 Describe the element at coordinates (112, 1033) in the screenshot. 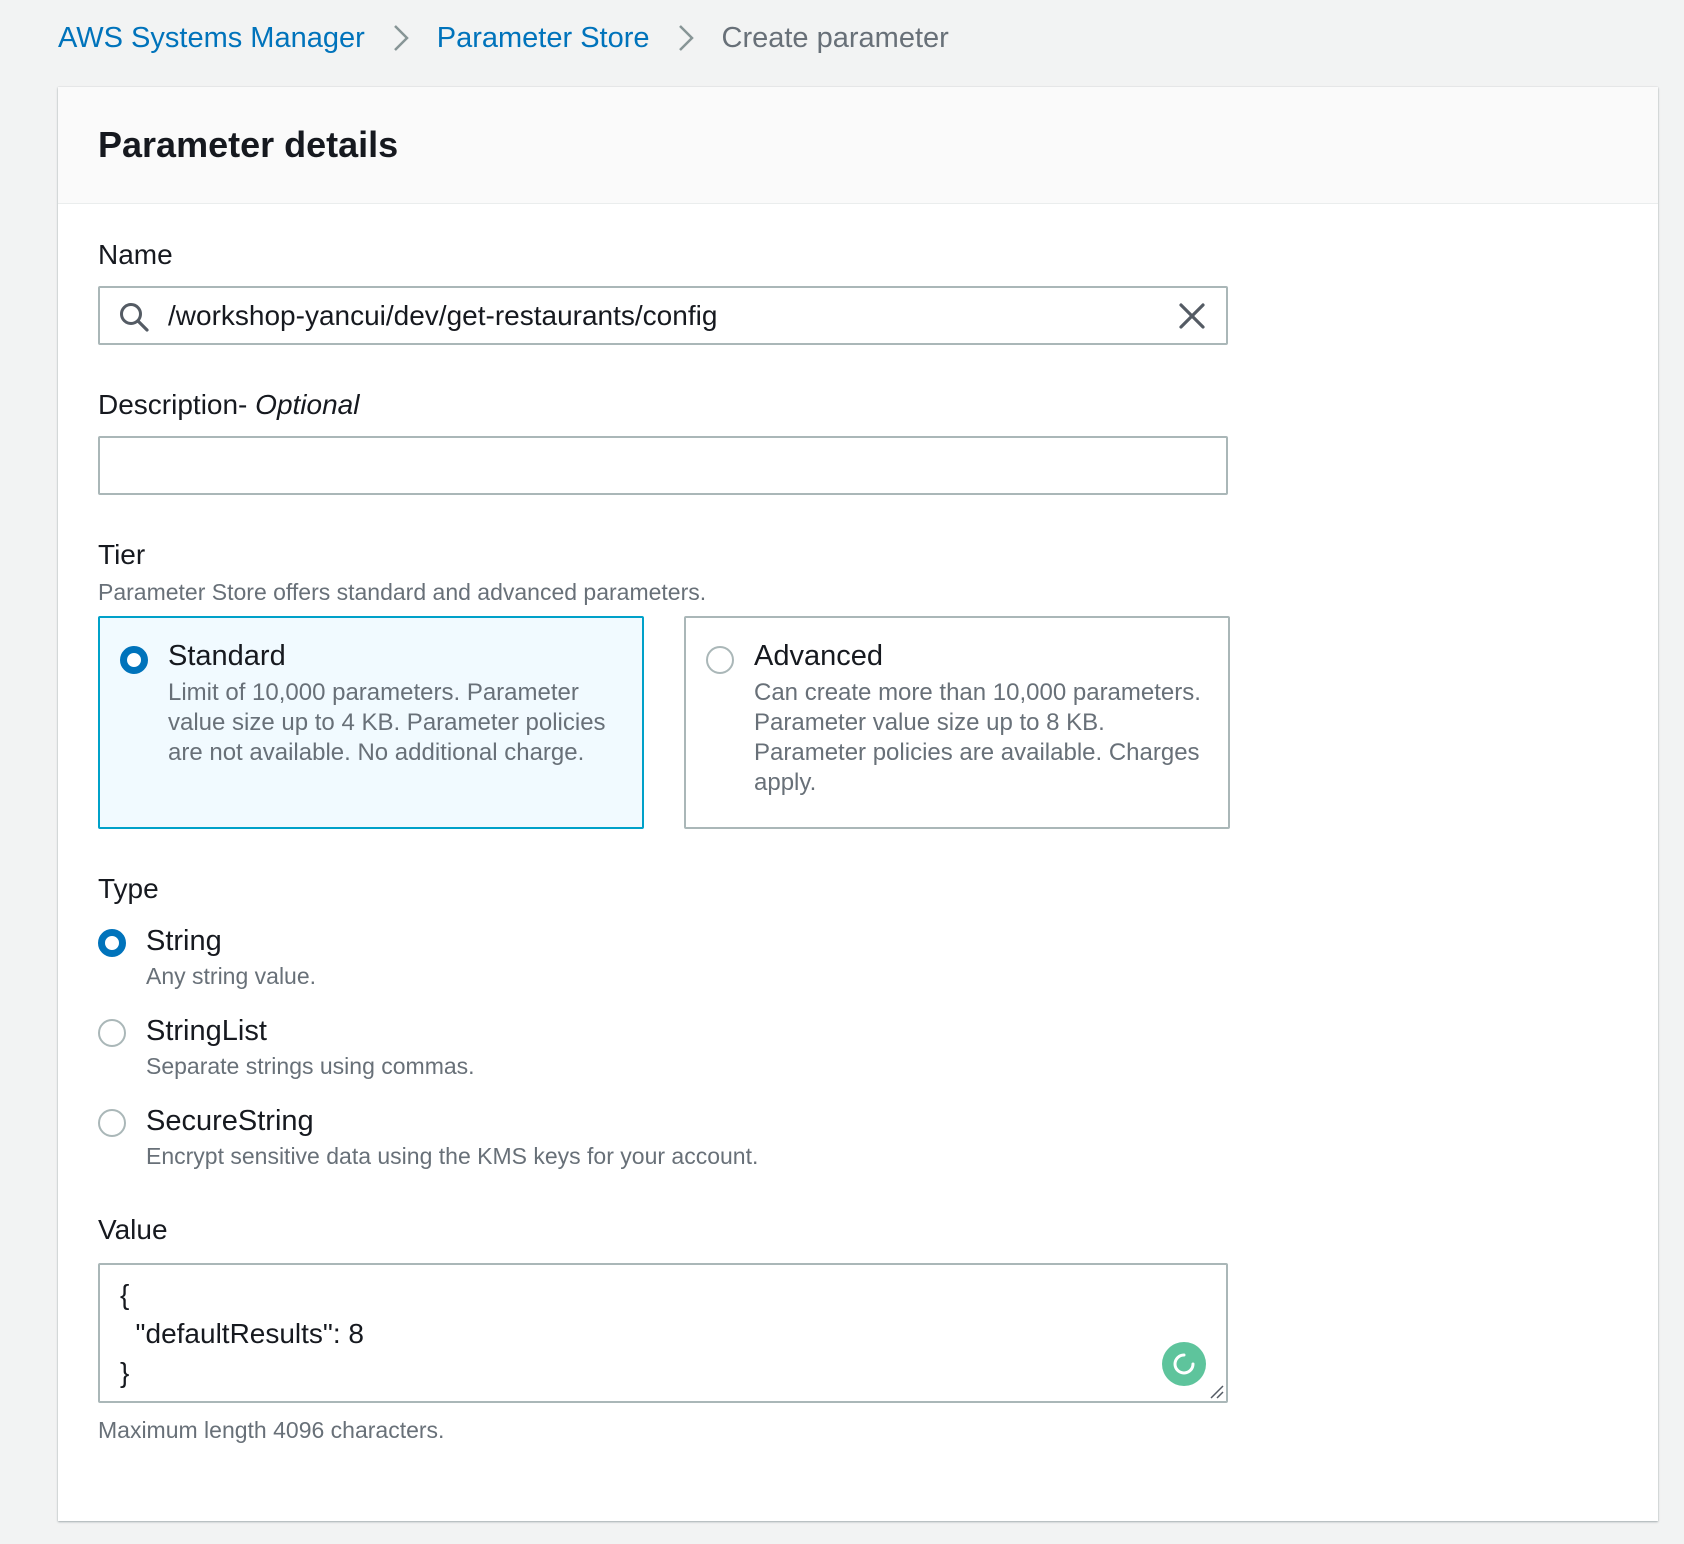

I see `radio-stringlist` at that location.